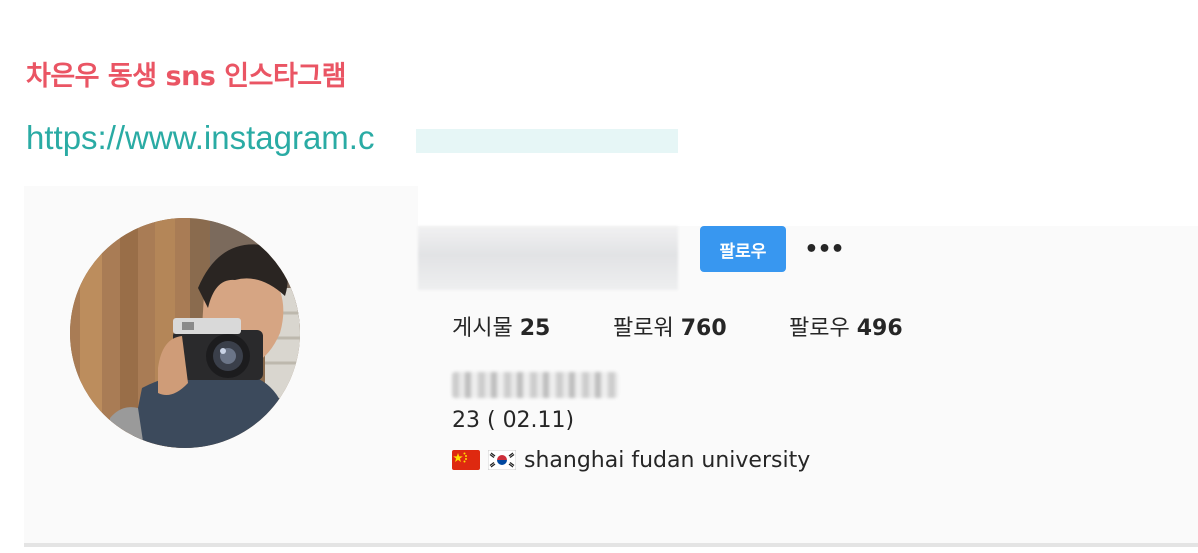 The height and width of the screenshot is (553, 1198). What do you see at coordinates (200, 138) in the screenshot?
I see `instagram-link: https://www.instagram.c` at bounding box center [200, 138].